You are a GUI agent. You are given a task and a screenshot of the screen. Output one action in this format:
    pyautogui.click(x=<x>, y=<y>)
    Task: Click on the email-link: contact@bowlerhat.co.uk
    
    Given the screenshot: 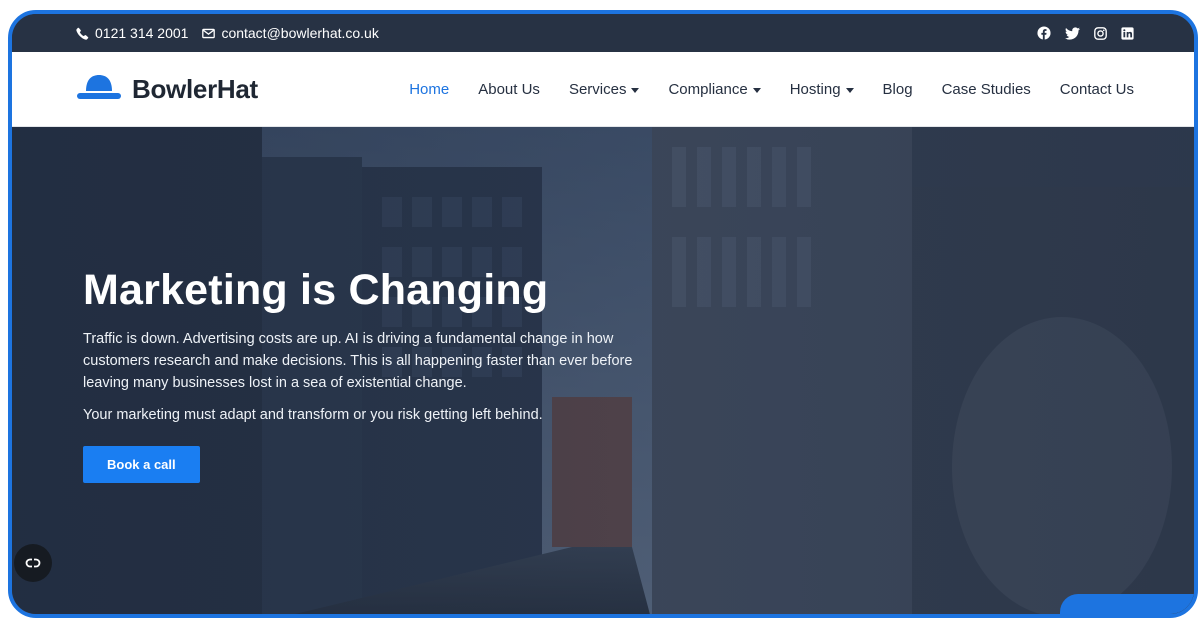 What is the action you would take?
    pyautogui.click(x=290, y=33)
    